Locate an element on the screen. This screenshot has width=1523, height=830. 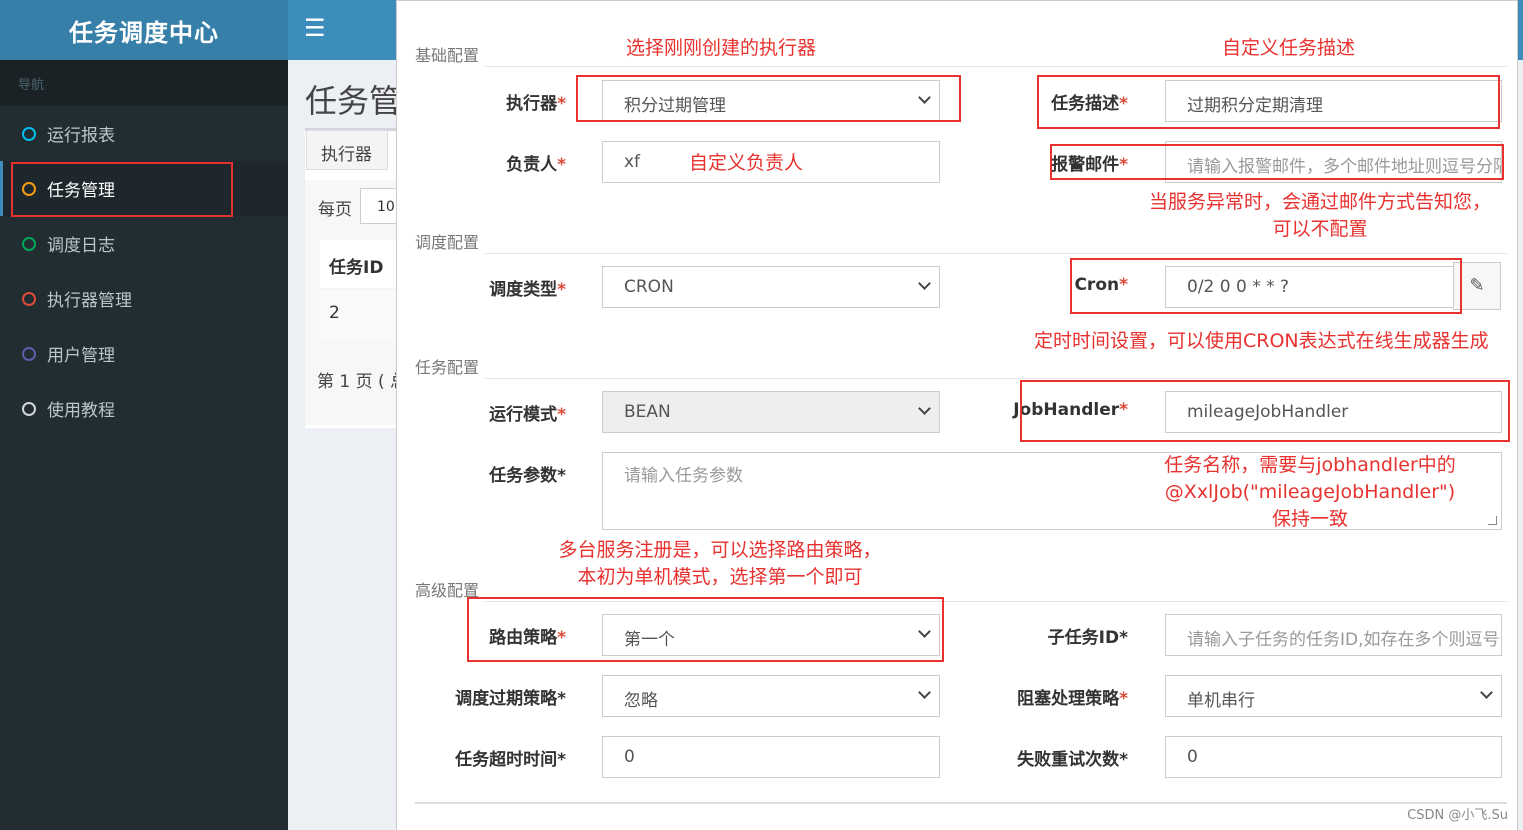
sidebar-item-report: 运行报表 is located at coordinates (144, 133).